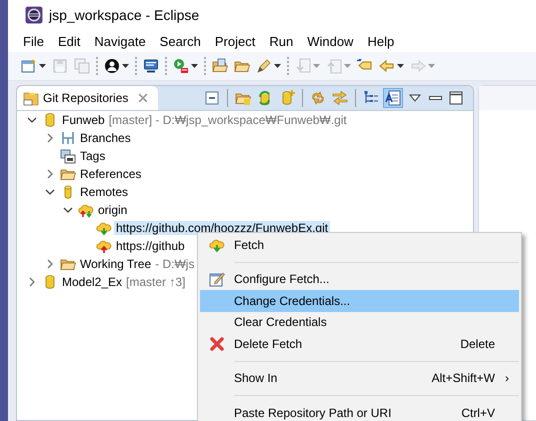  What do you see at coordinates (220, 66) in the screenshot?
I see `folder-file-icon` at bounding box center [220, 66].